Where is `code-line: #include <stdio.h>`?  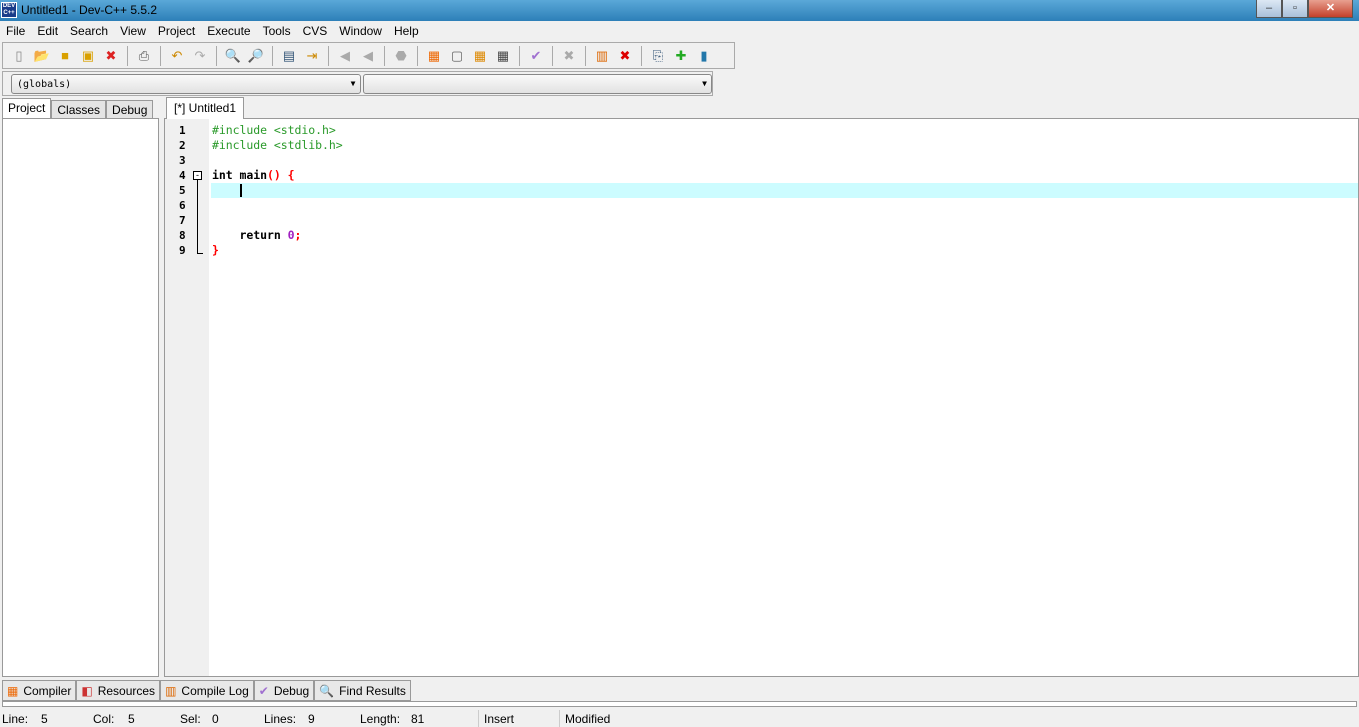 code-line: #include <stdio.h> is located at coordinates (784, 130).